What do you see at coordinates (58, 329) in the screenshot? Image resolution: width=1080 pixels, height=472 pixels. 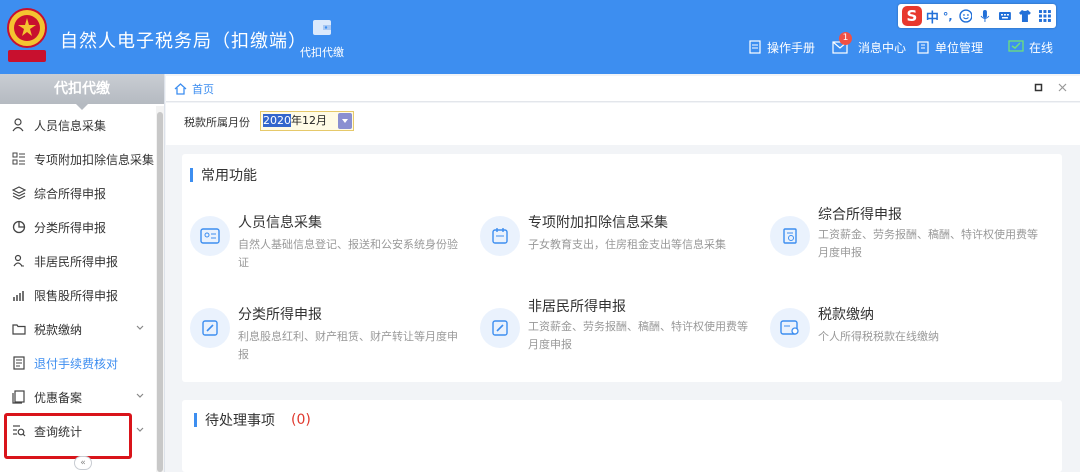 I see `sidebar-item-label: 税款缴纳` at bounding box center [58, 329].